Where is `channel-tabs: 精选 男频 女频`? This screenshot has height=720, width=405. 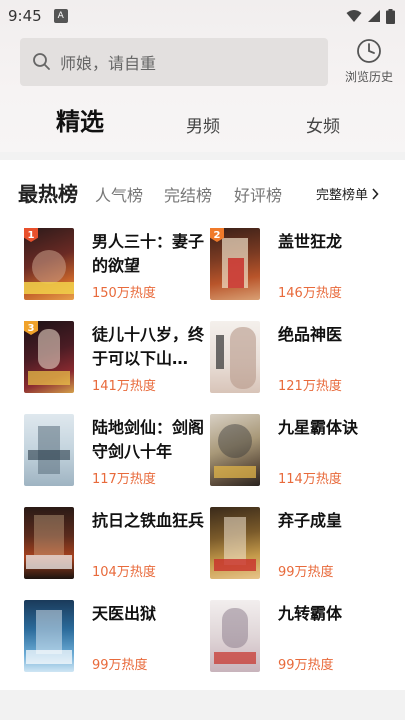 channel-tabs: 精选 男频 女频 is located at coordinates (202, 123).